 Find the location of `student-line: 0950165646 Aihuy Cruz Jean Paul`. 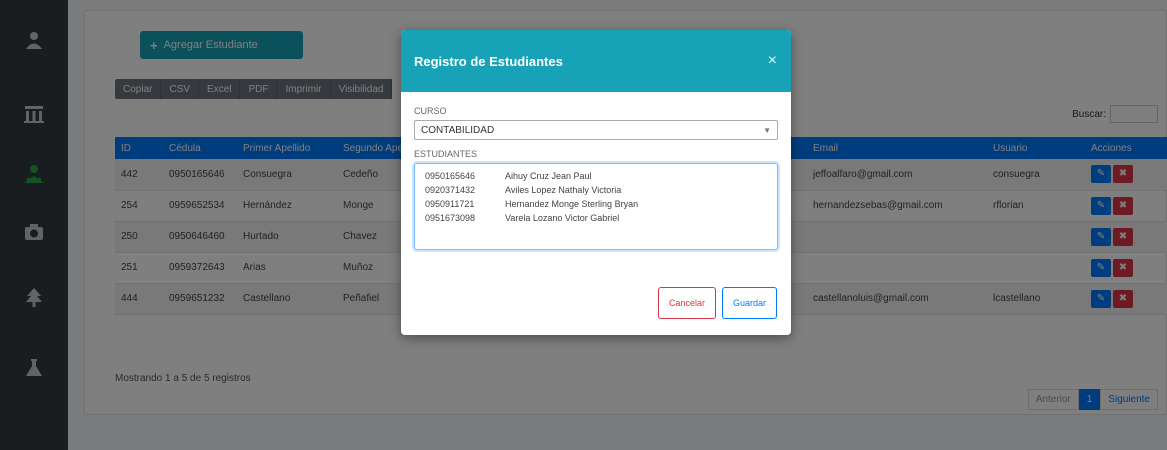

student-line: 0950165646 Aihuy Cruz Jean Paul is located at coordinates (596, 176).